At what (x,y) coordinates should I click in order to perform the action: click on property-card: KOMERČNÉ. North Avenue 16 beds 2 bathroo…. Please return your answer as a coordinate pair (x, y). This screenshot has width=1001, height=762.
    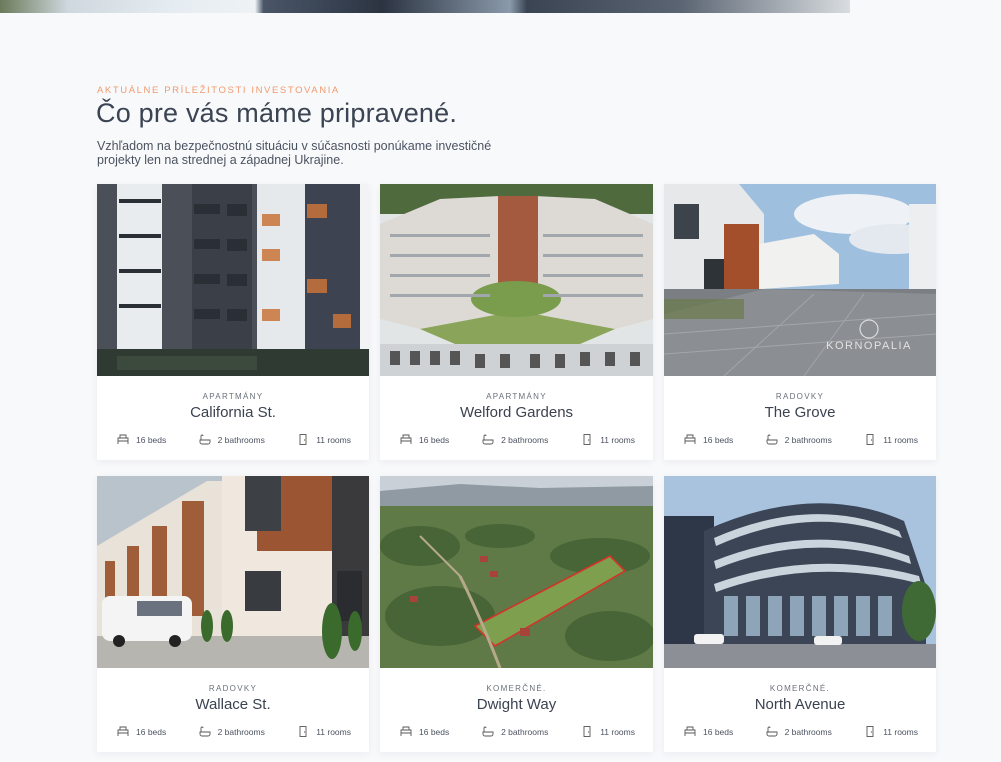
    Looking at the image, I should click on (800, 614).